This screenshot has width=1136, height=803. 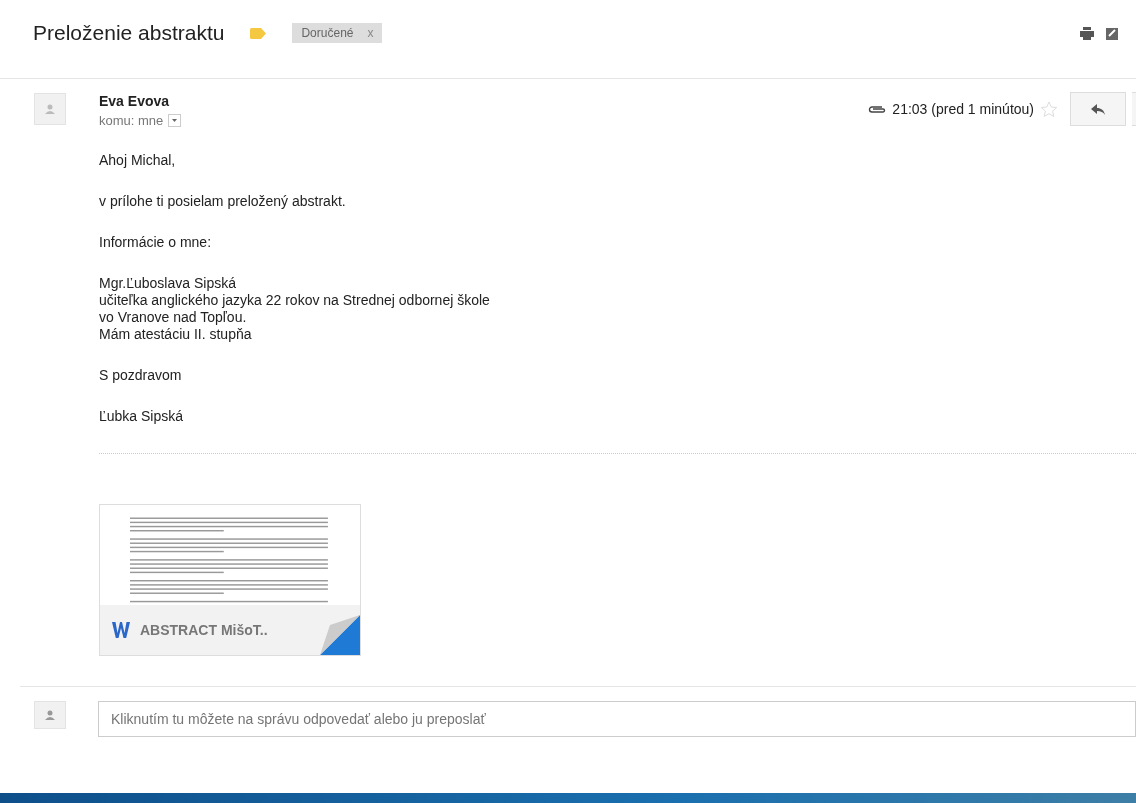 I want to click on reply-field: Kliknutím tu môžete na správu odpovedať alebo ju preposlať, so click(x=617, y=719).